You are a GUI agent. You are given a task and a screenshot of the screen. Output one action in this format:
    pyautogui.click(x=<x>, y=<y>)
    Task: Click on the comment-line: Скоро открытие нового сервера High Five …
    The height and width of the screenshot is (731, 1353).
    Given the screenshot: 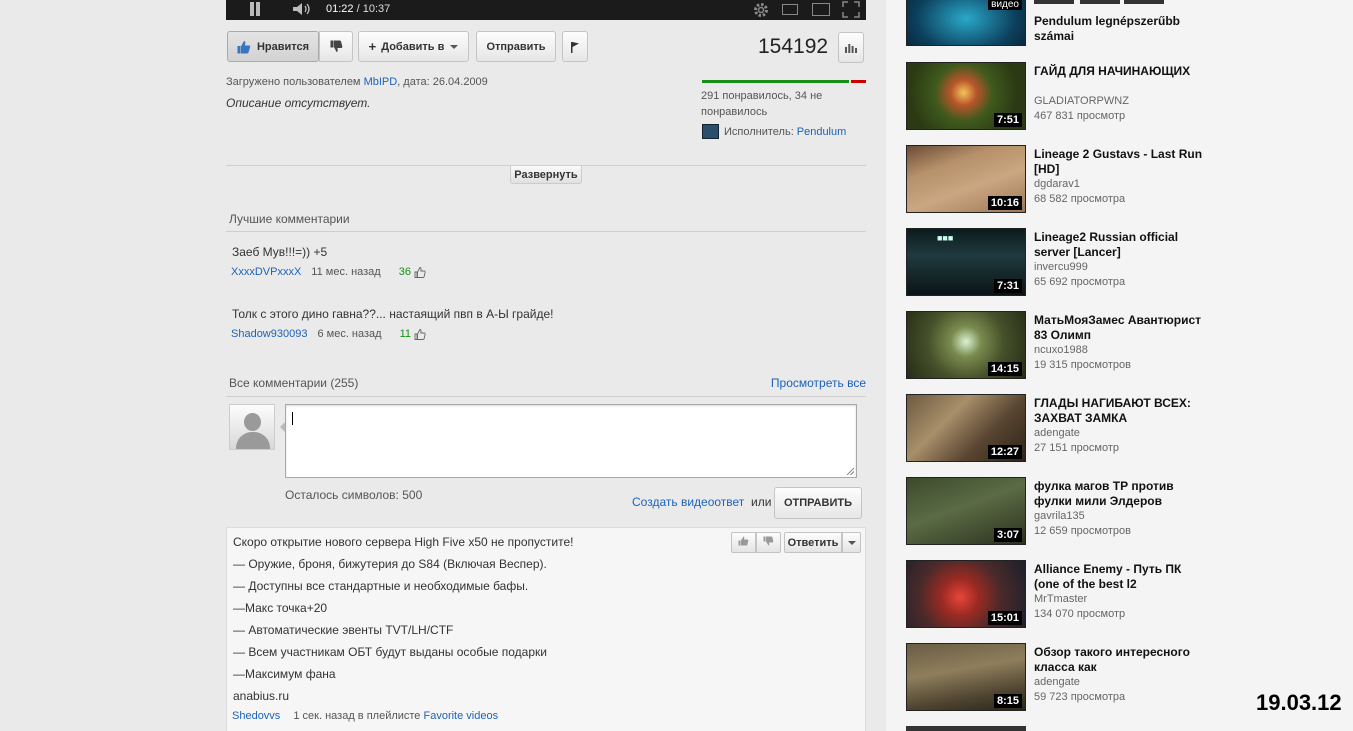 What is the action you would take?
    pyautogui.click(x=403, y=542)
    